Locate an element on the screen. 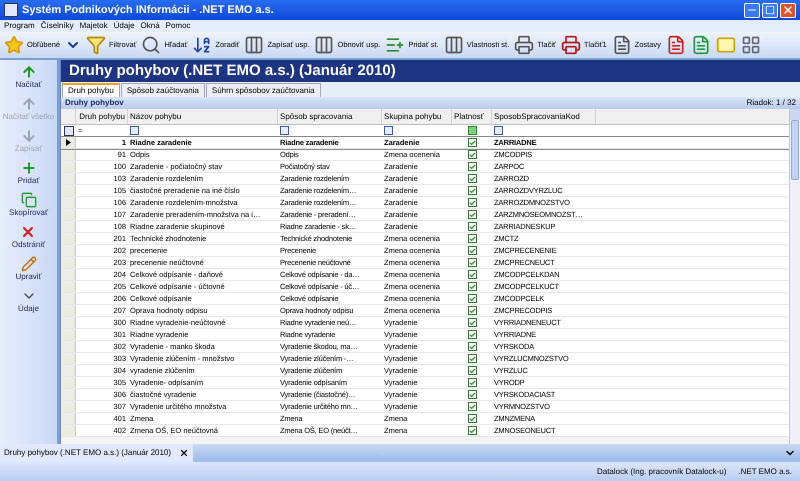  page-title: Druhy pohybov (.NET EMO a.s.) (Január 2010) is located at coordinates (232, 70).